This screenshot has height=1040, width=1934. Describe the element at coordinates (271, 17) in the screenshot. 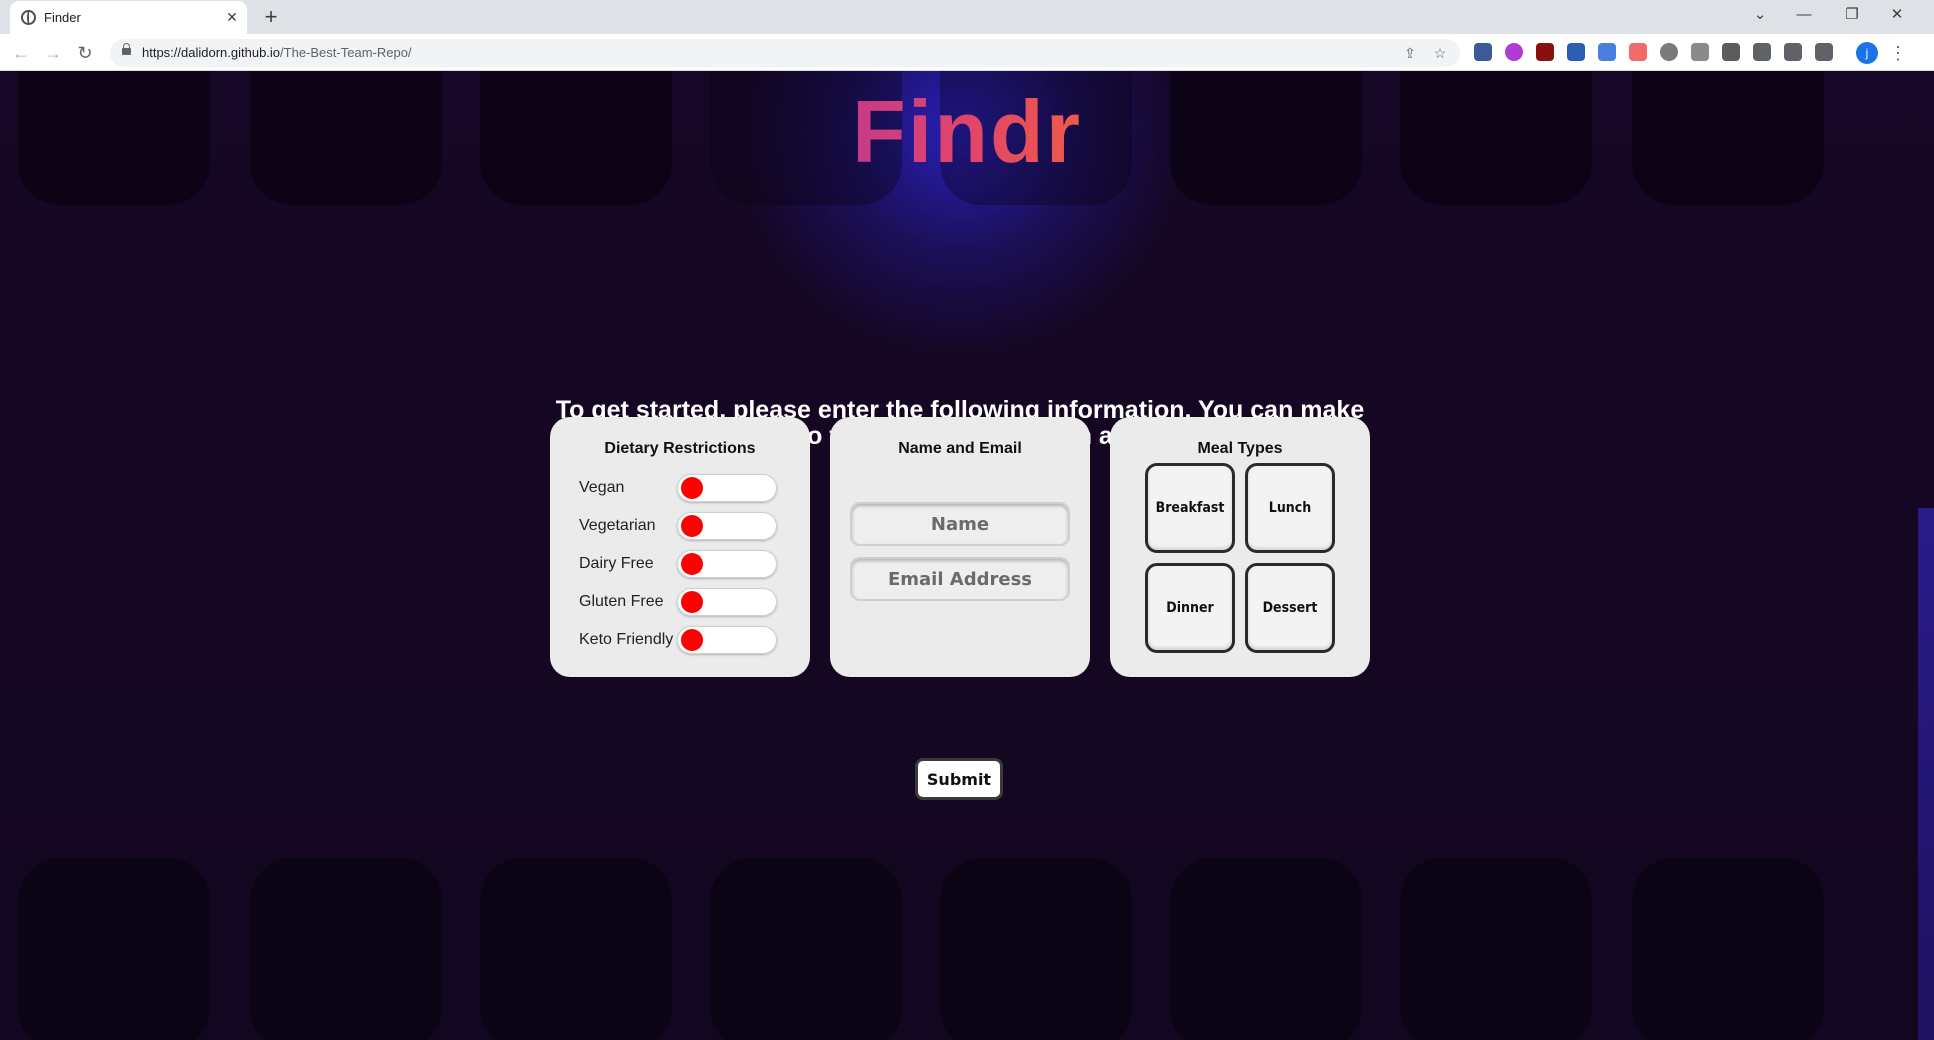

I see `new-tab-button: +` at that location.